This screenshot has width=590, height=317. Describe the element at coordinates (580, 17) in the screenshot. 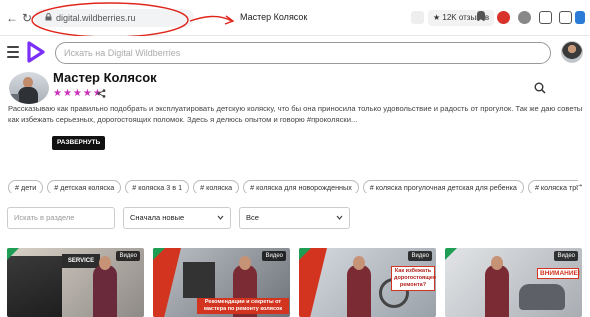

I see `download-icon` at that location.